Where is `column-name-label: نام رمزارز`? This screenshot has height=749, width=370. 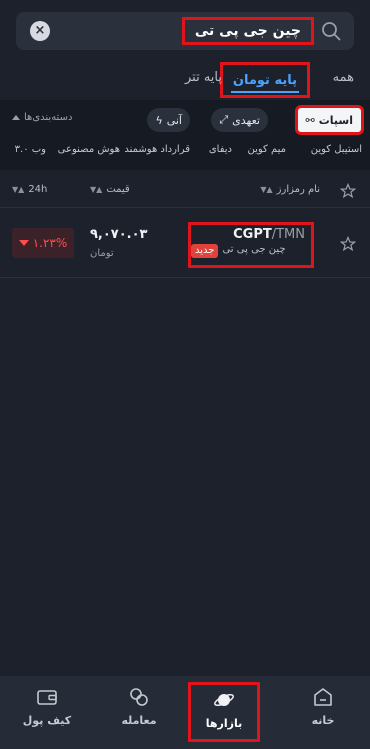 column-name-label: نام رمزارز is located at coordinates (298, 189).